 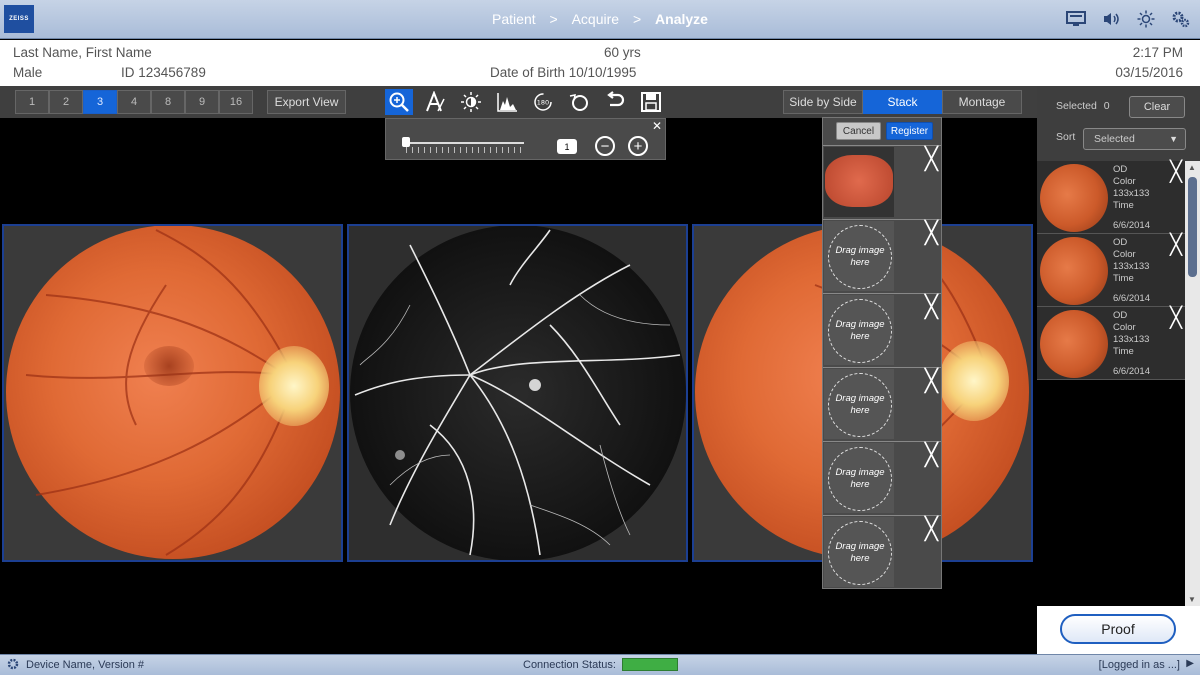 I want to click on layout-selector: 1 2 3 4 8 9 16, so click(x=134, y=102).